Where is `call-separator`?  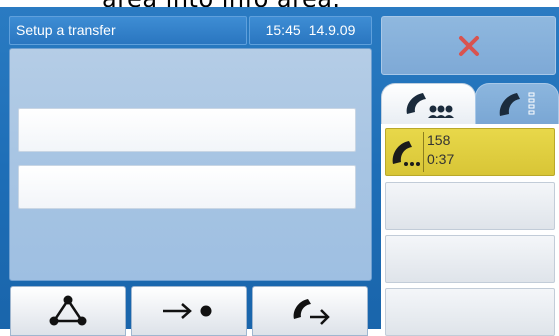 call-separator is located at coordinates (423, 152).